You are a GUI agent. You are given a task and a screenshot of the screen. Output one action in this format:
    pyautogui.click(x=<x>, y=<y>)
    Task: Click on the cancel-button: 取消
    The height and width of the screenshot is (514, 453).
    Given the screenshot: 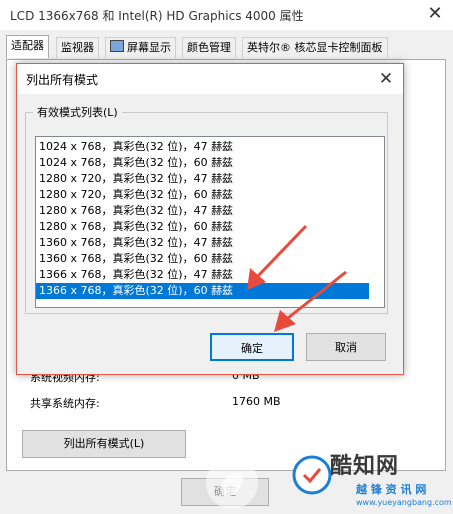 What is the action you would take?
    pyautogui.click(x=346, y=347)
    